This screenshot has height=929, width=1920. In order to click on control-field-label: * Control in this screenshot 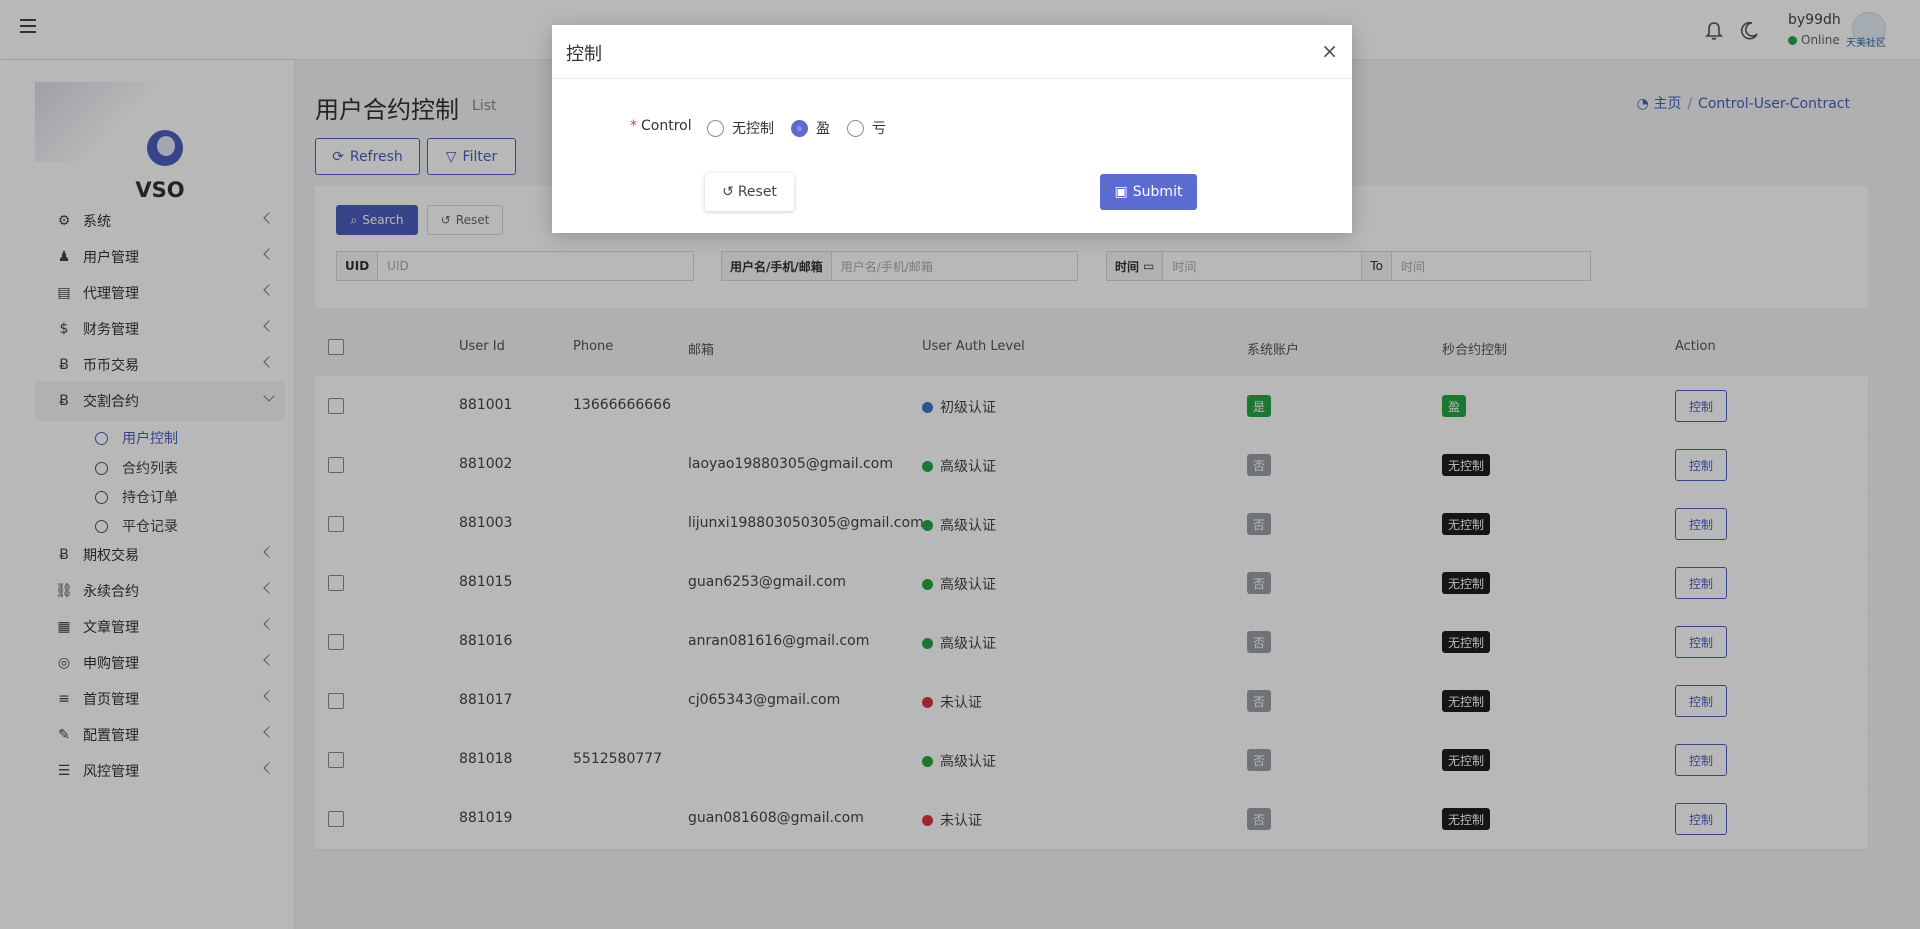, I will do `click(661, 126)`.